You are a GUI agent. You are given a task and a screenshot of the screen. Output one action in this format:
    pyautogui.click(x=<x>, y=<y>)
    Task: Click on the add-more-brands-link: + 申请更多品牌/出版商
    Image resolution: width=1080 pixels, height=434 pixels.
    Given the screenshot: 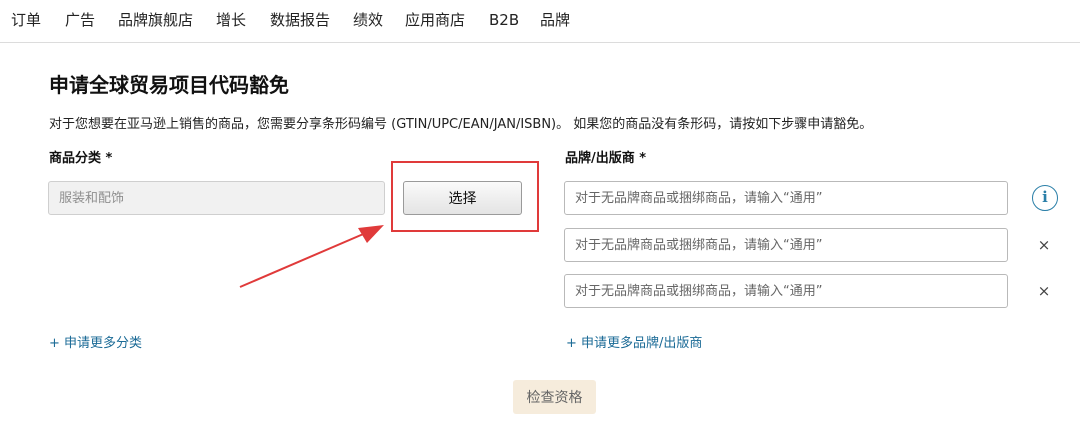 What is the action you would take?
    pyautogui.click(x=634, y=344)
    